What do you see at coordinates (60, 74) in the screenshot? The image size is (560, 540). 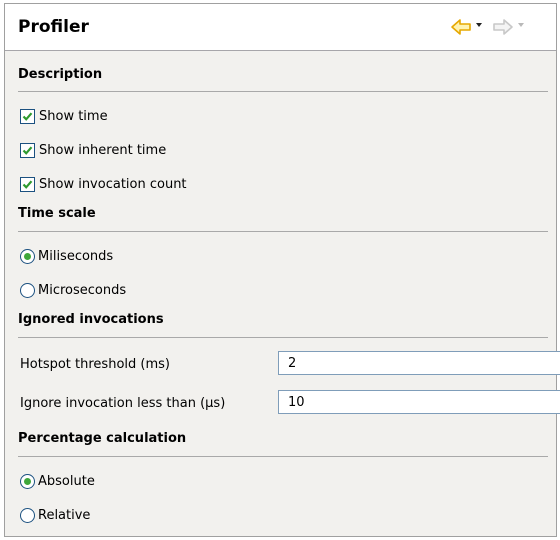 I see `section-title-description: Description` at bounding box center [60, 74].